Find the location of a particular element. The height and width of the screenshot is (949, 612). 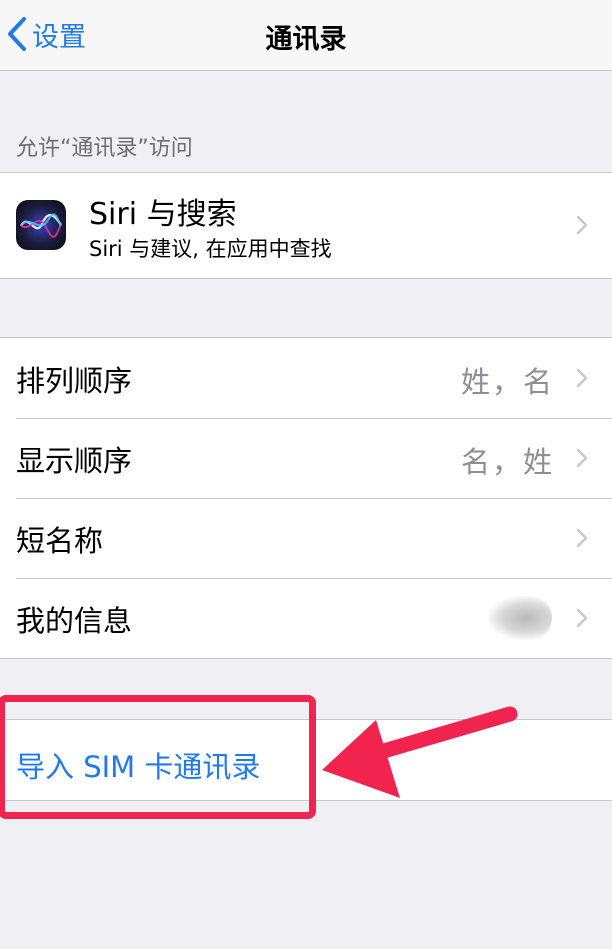

row-value: 名，姓 is located at coordinates (507, 462).